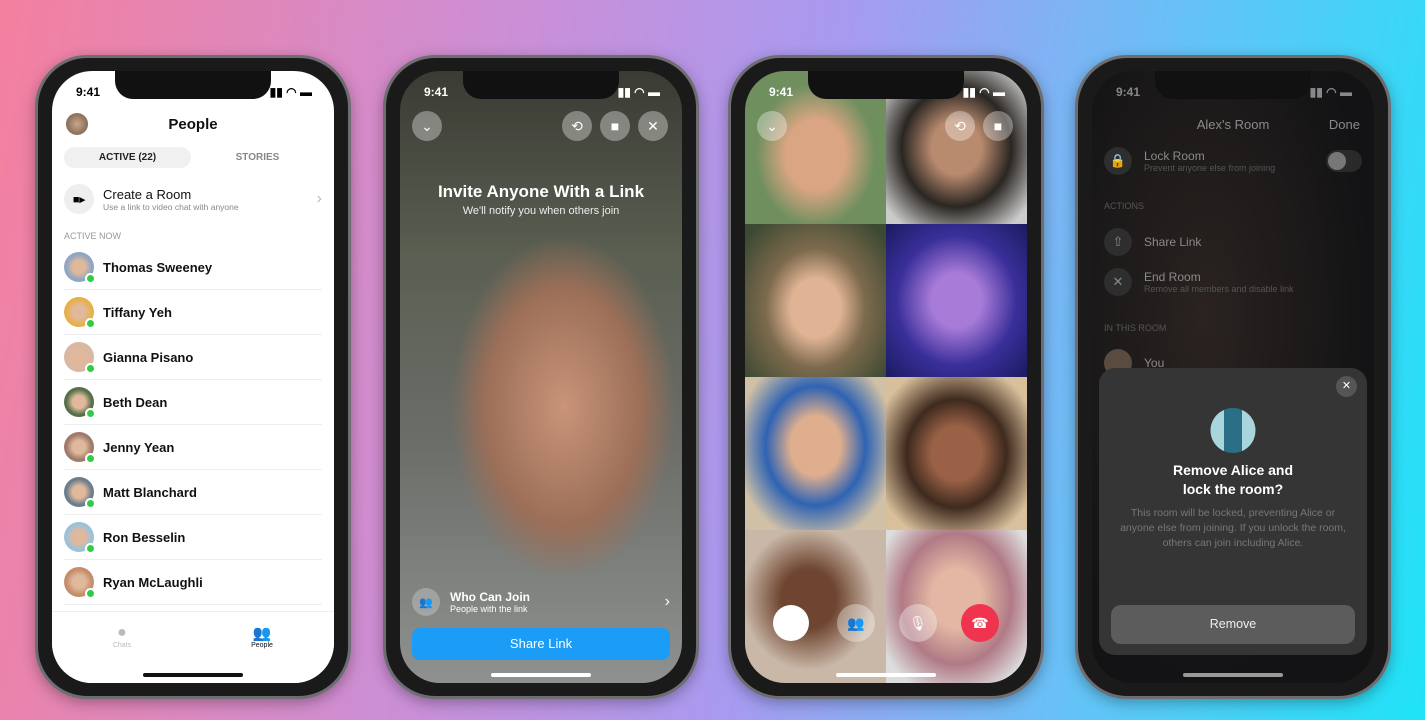 The width and height of the screenshot is (1425, 720). Describe the element at coordinates (1233, 242) in the screenshot. I see `share-link-row: ⇧ Share Link` at that location.